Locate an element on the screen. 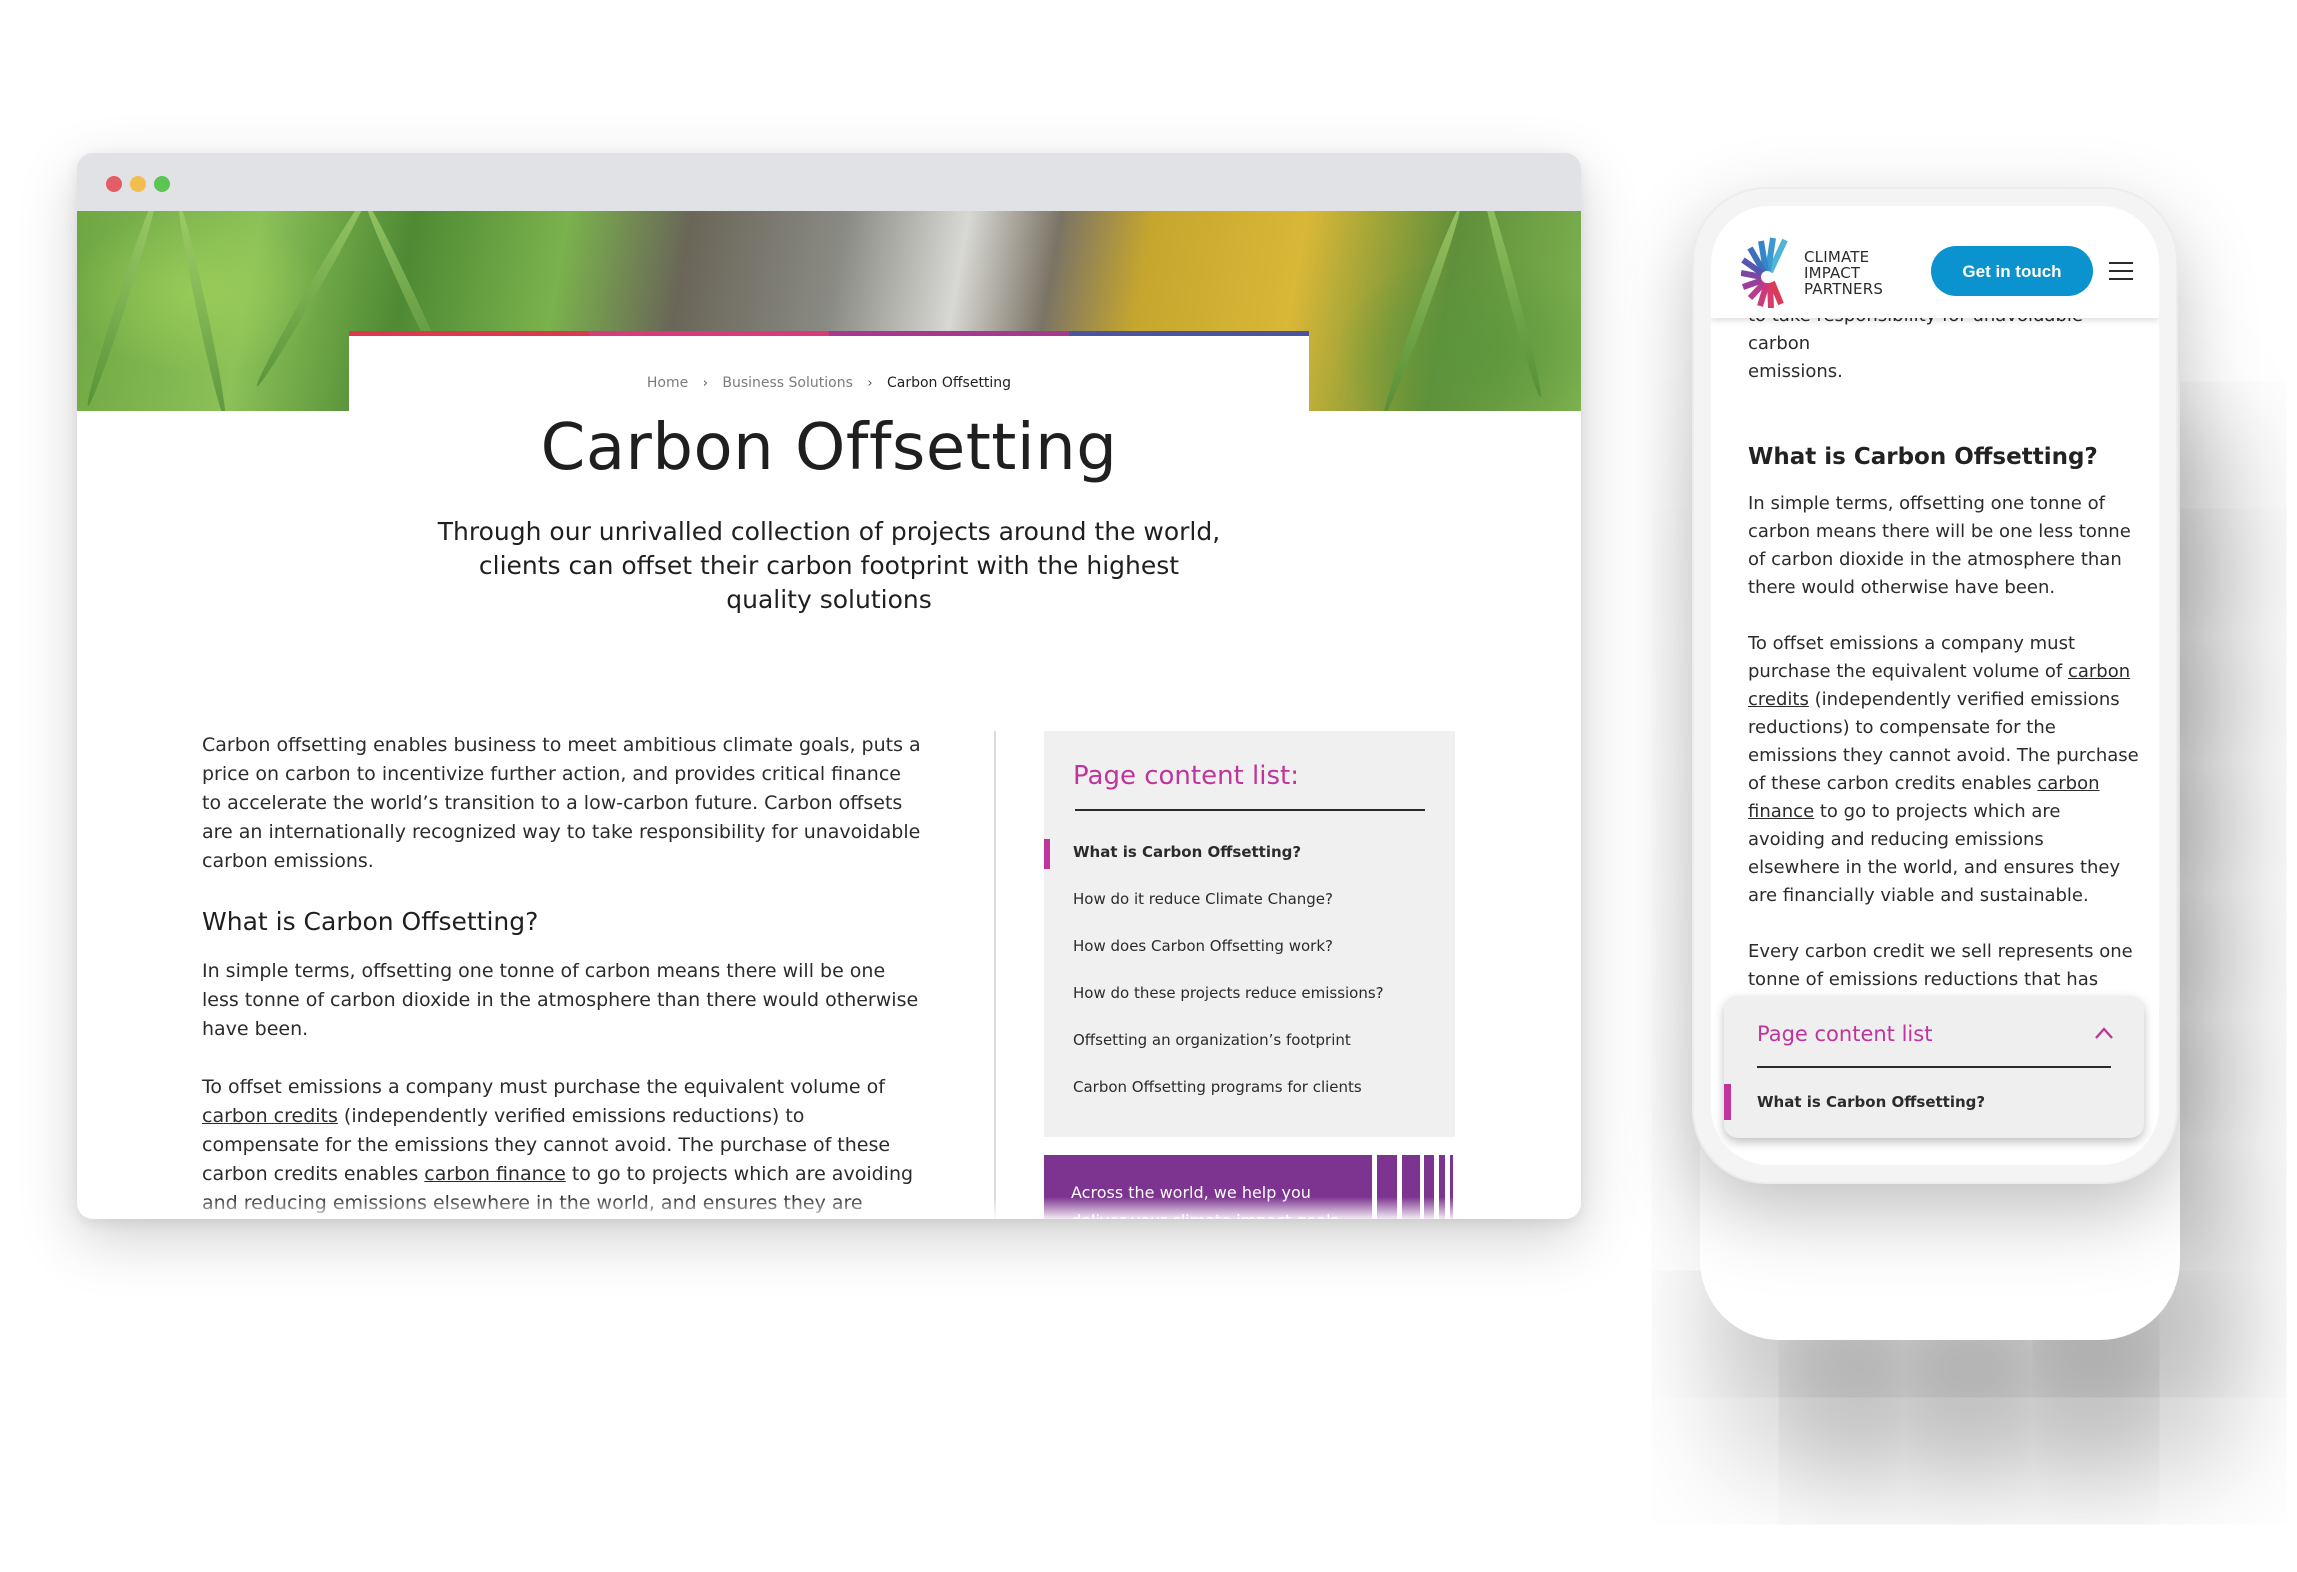  maximize-window-button is located at coordinates (162, 184).